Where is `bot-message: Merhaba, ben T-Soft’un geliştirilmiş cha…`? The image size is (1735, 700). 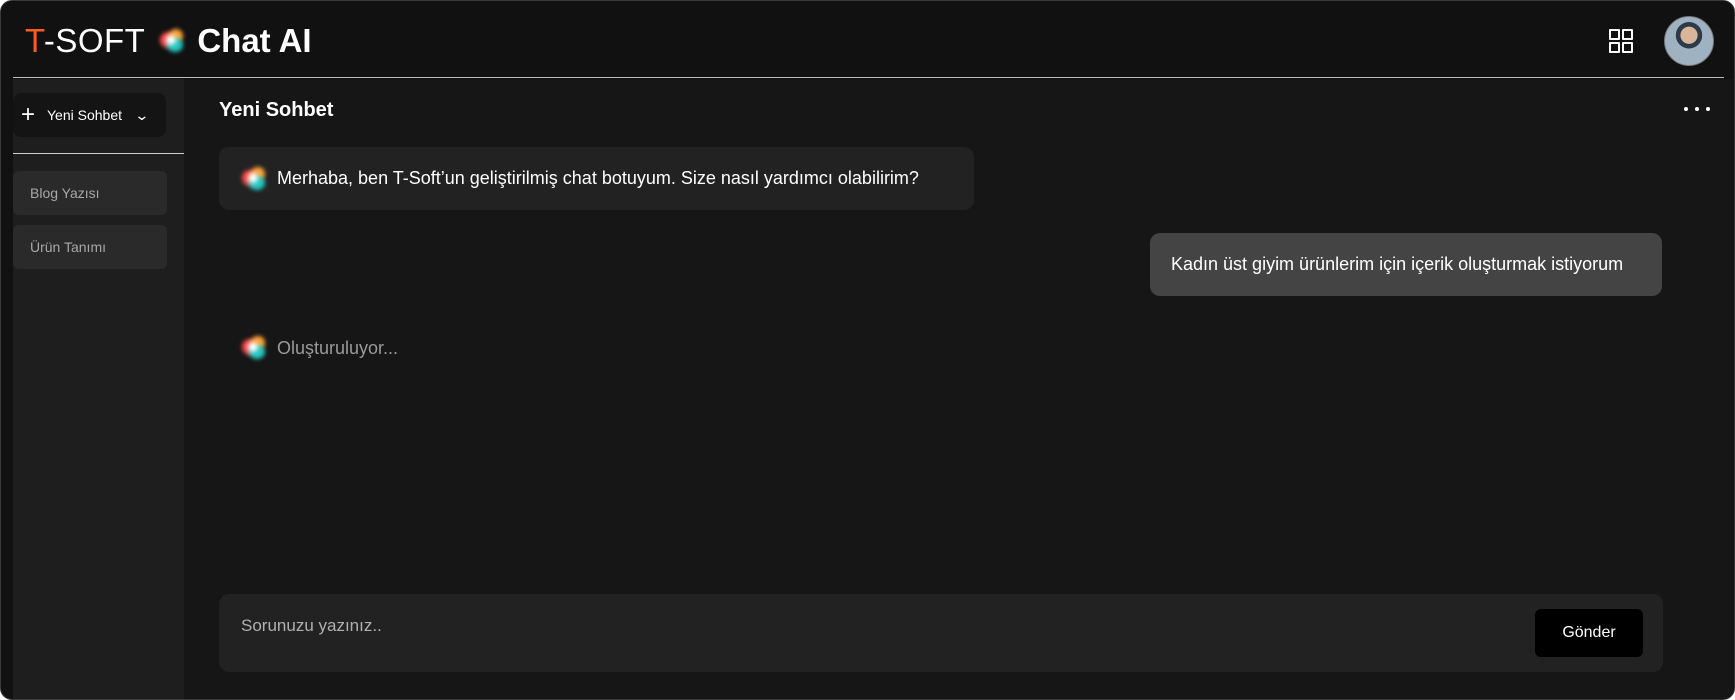
bot-message: Merhaba, ben T-Soft’un geliştirilmiş cha… is located at coordinates (596, 178).